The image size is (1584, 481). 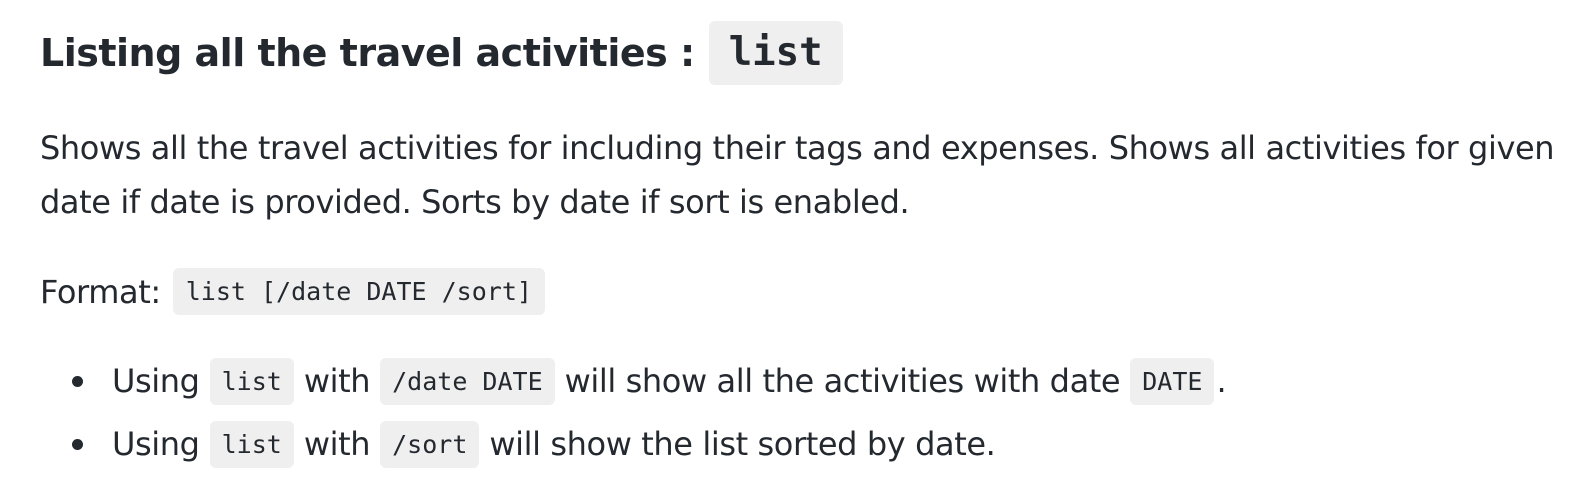 I want to click on heading-command-code: list, so click(x=775, y=52).